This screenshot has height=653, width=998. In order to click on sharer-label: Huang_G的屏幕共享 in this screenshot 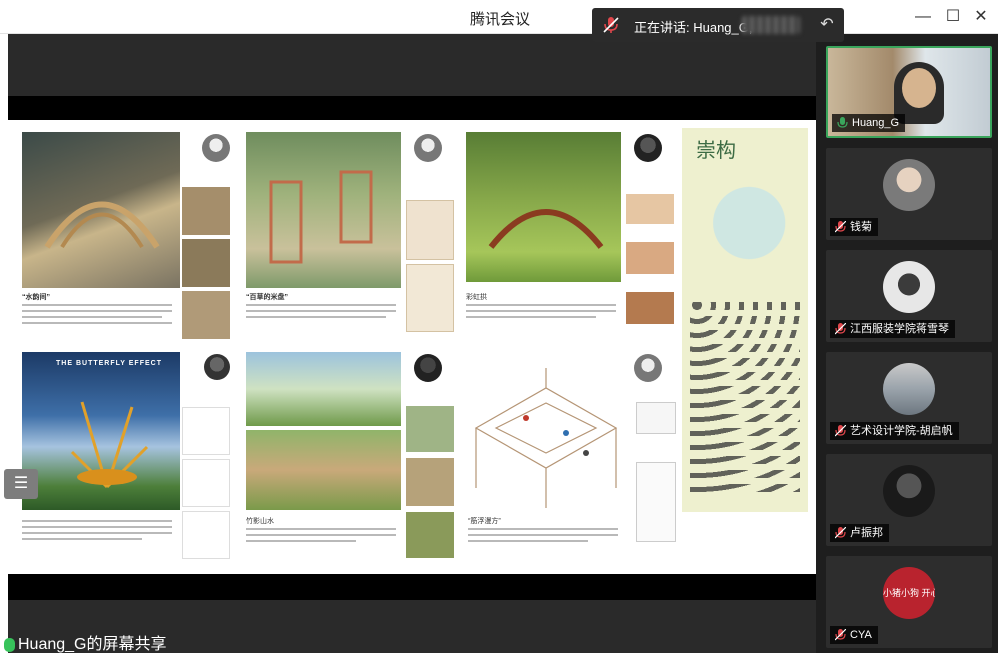, I will do `click(85, 644)`.